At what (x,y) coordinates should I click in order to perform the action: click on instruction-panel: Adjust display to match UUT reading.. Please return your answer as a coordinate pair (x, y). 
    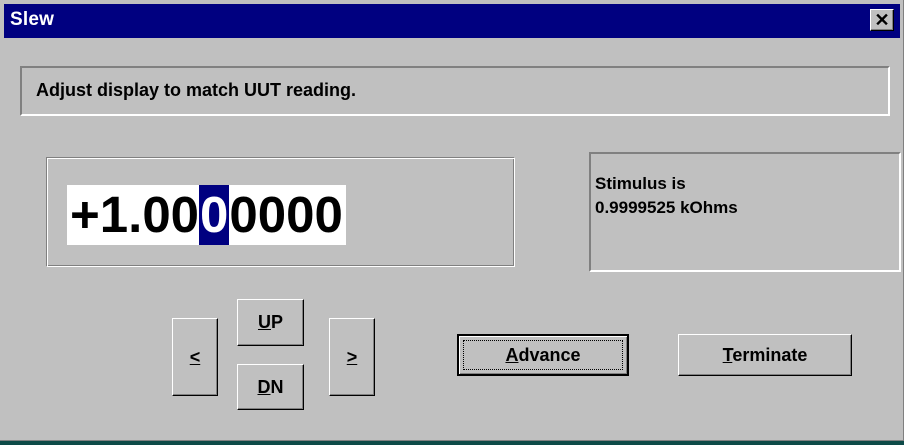
    Looking at the image, I should click on (455, 91).